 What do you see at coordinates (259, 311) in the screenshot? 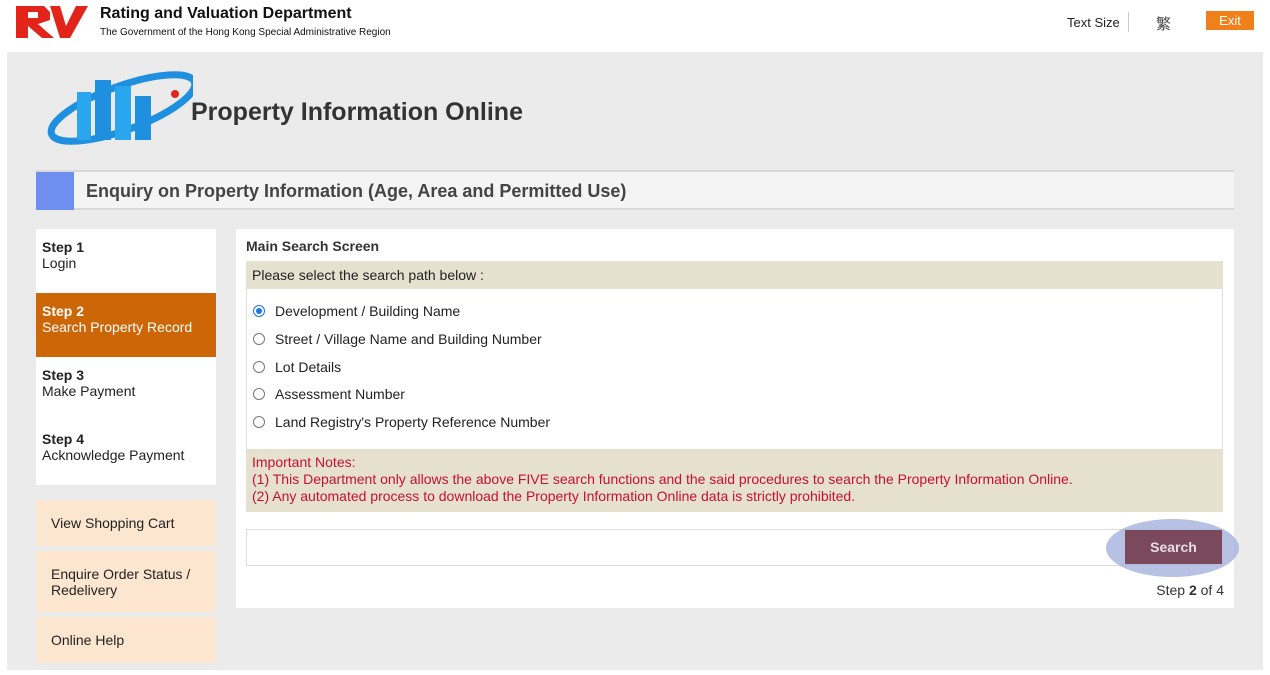
I see `radio-selected-icon` at bounding box center [259, 311].